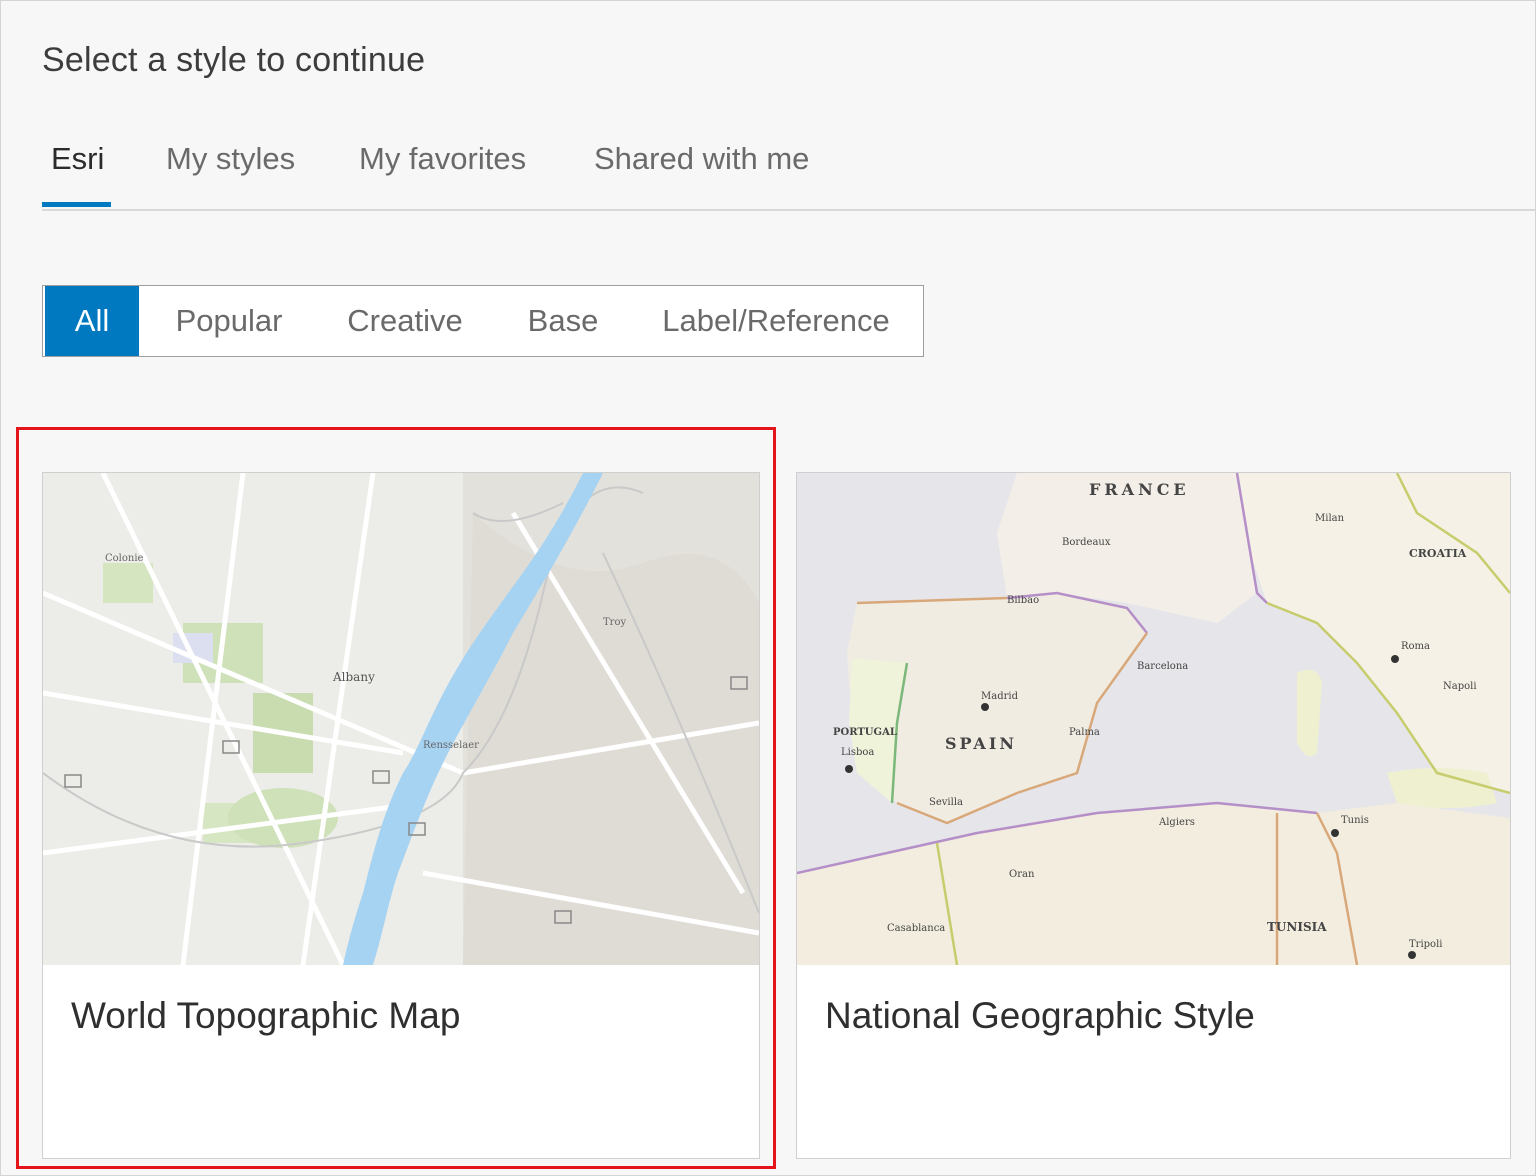 Image resolution: width=1536 pixels, height=1176 pixels. I want to click on map-label-tunis: Tunis, so click(1355, 820).